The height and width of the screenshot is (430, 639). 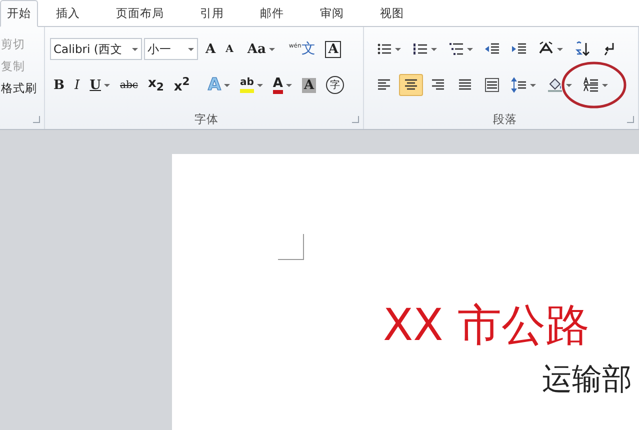 What do you see at coordinates (22, 88) in the screenshot?
I see `clipboard-button: 格式刷` at bounding box center [22, 88].